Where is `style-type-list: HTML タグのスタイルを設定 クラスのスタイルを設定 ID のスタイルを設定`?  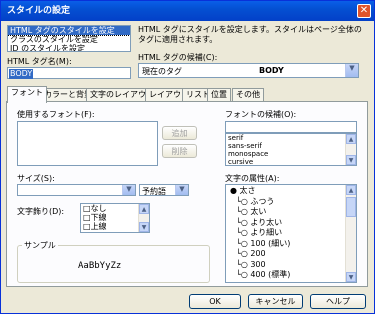 style-type-list: HTML タグのスタイルを設定 クラスのスタイルを設定 ID のスタイルを設定 is located at coordinates (69, 38).